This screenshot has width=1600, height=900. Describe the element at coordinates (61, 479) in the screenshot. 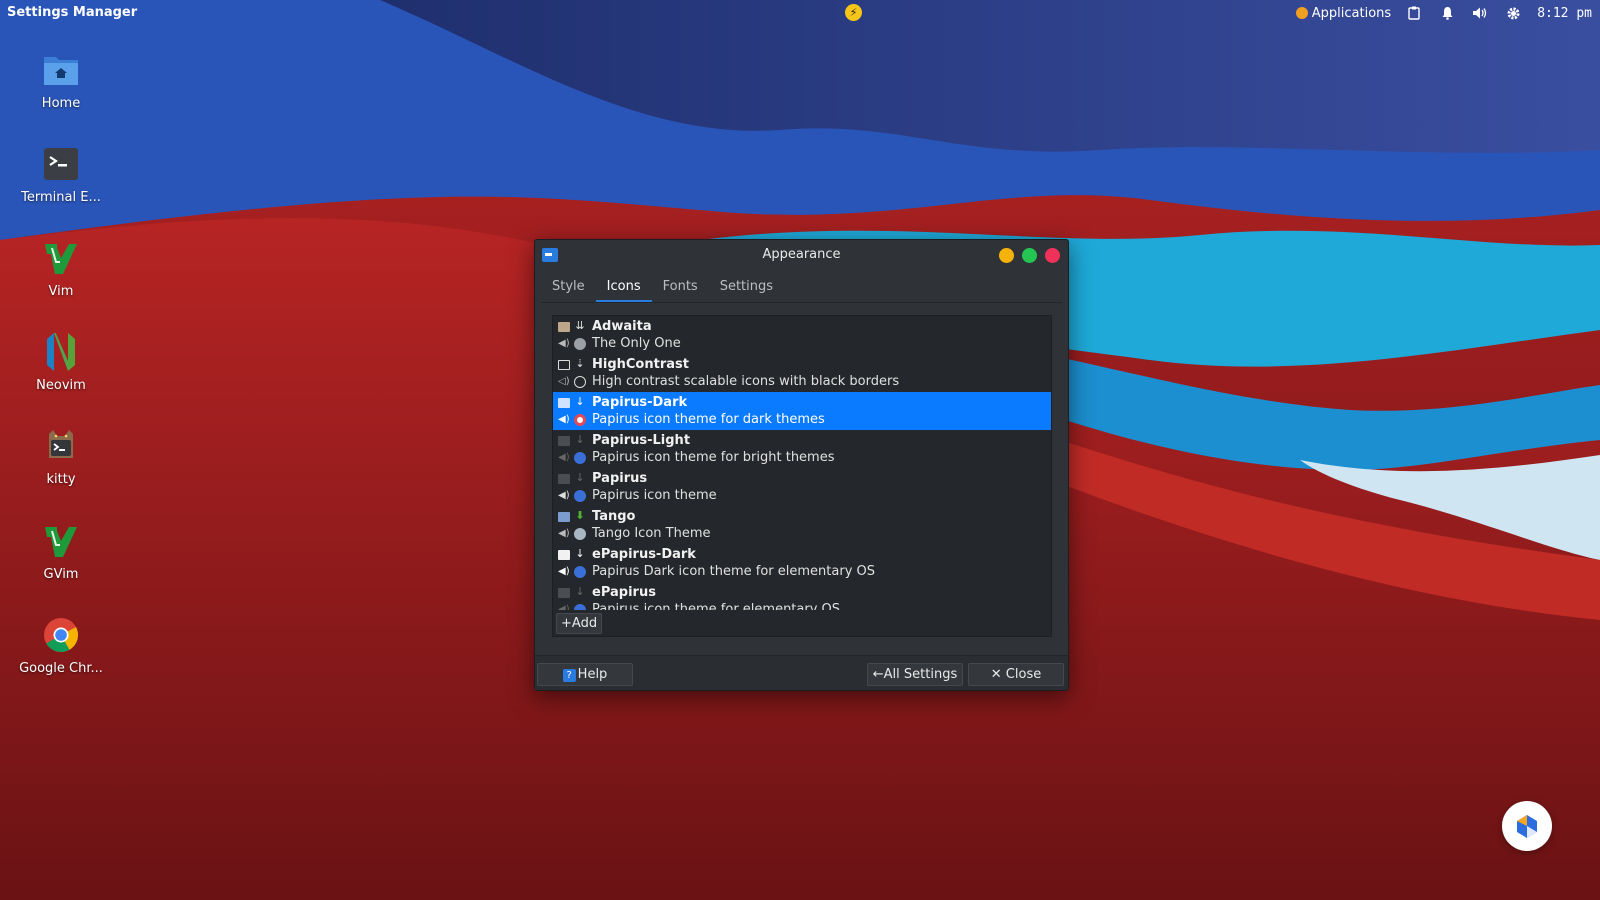

I see `desktop-icon-label: kitty` at that location.